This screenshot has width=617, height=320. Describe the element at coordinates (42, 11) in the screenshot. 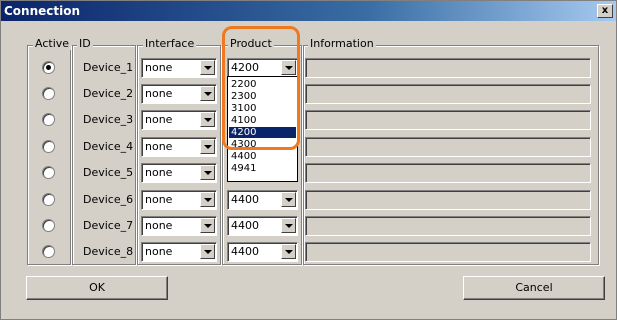

I see `window-title: Connection` at that location.